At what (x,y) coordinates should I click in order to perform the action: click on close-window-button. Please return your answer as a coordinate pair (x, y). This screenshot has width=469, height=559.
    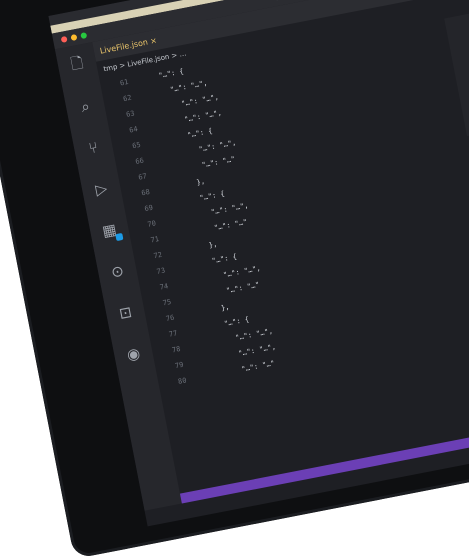
    Looking at the image, I should click on (64, 39).